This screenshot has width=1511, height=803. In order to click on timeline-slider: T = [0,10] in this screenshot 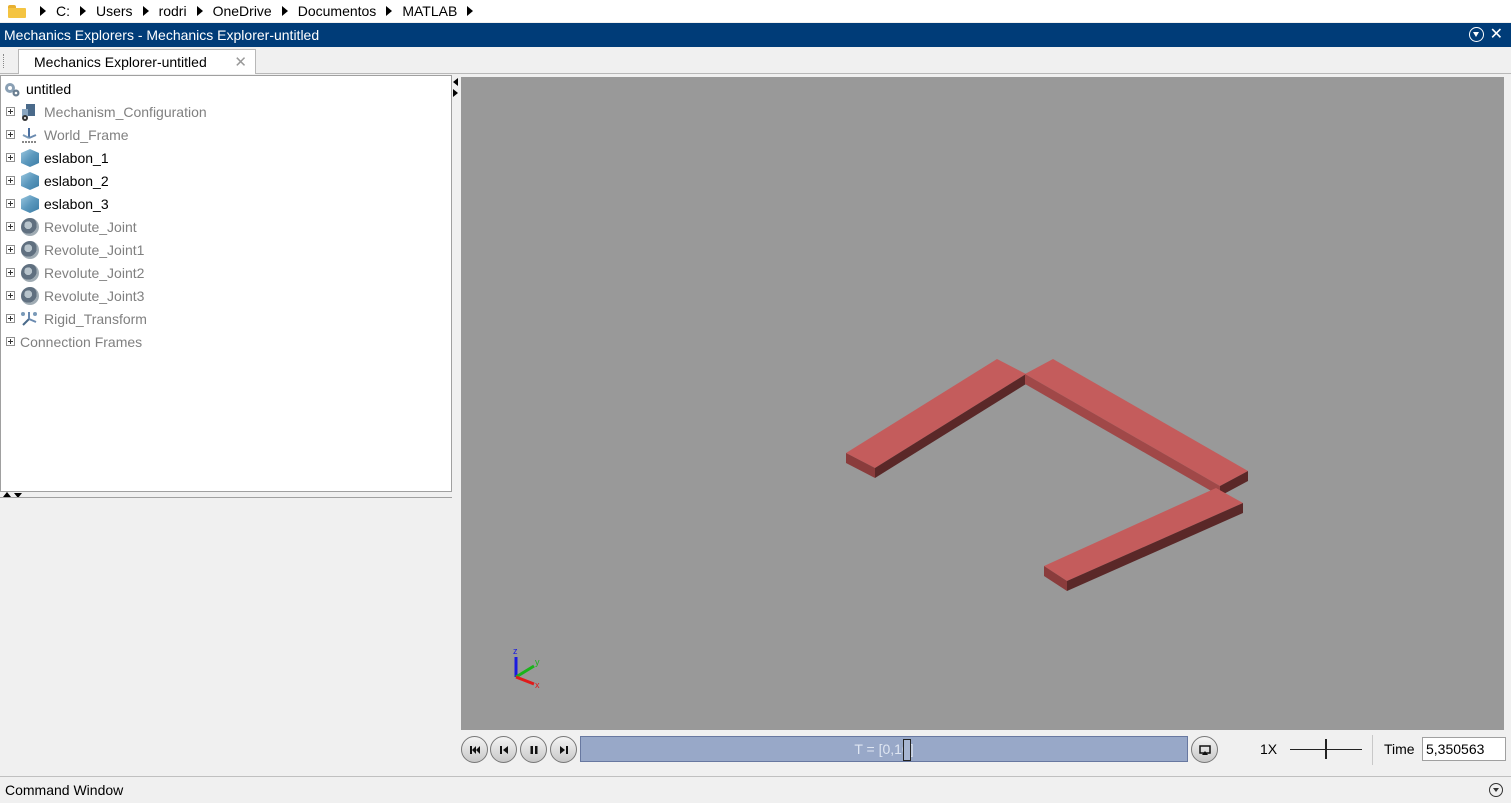, I will do `click(884, 749)`.